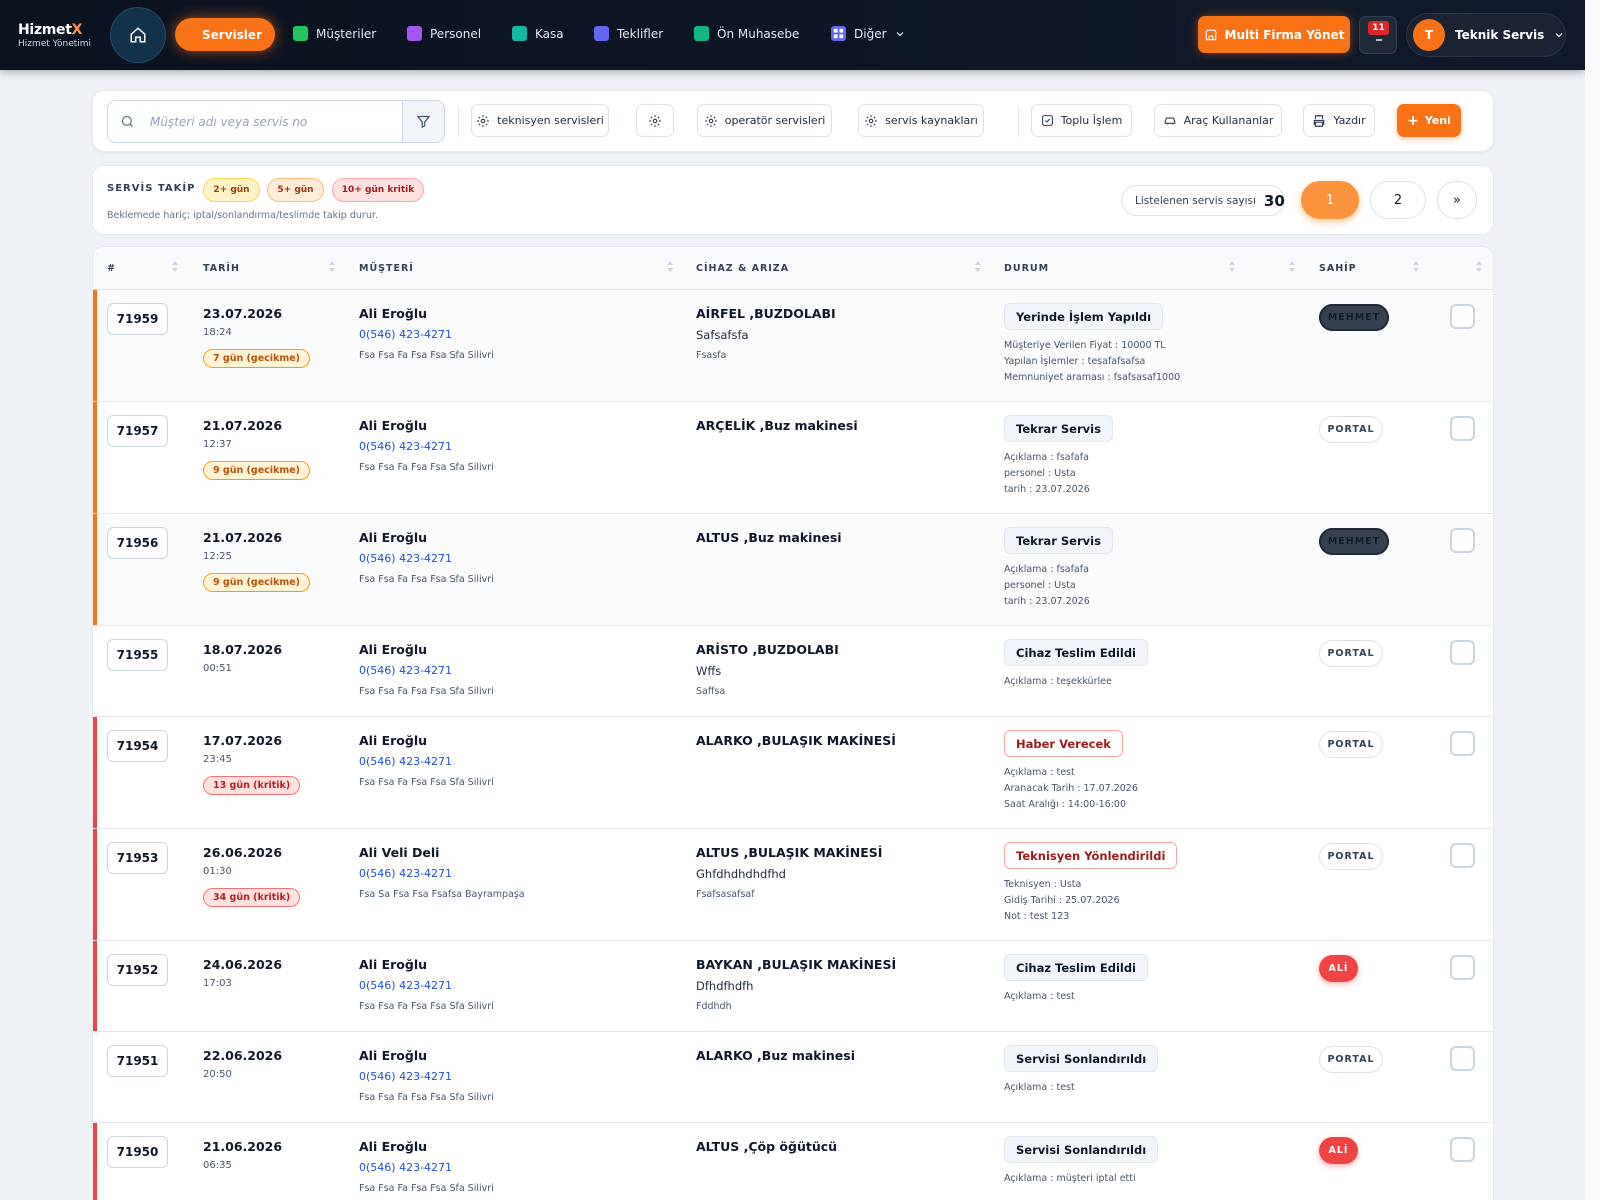 This screenshot has width=1600, height=1200. I want to click on brand-logo: HizmetX Hizmet Yönetimi, so click(54, 35).